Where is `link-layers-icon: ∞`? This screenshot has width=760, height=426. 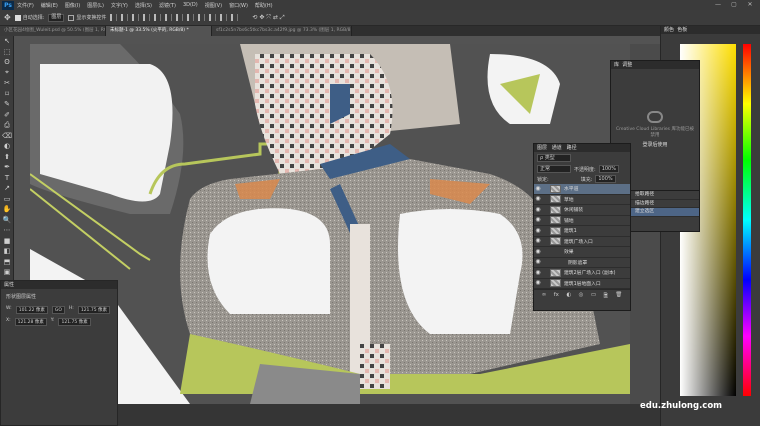 link-layers-icon: ∞ is located at coordinates (544, 296).